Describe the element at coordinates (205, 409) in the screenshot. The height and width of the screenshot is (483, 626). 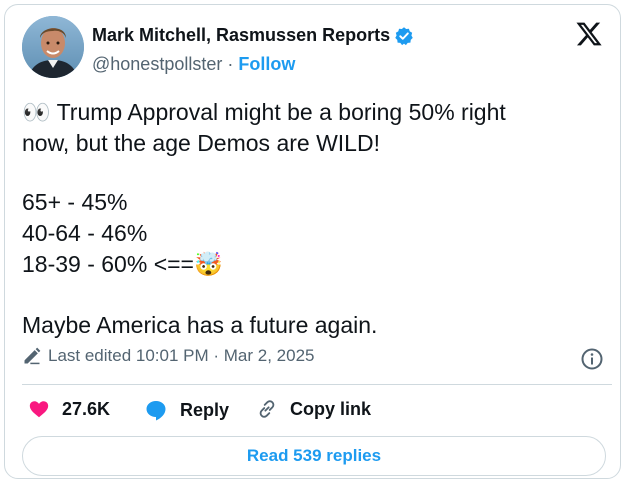
I see `reply-label: Reply` at that location.